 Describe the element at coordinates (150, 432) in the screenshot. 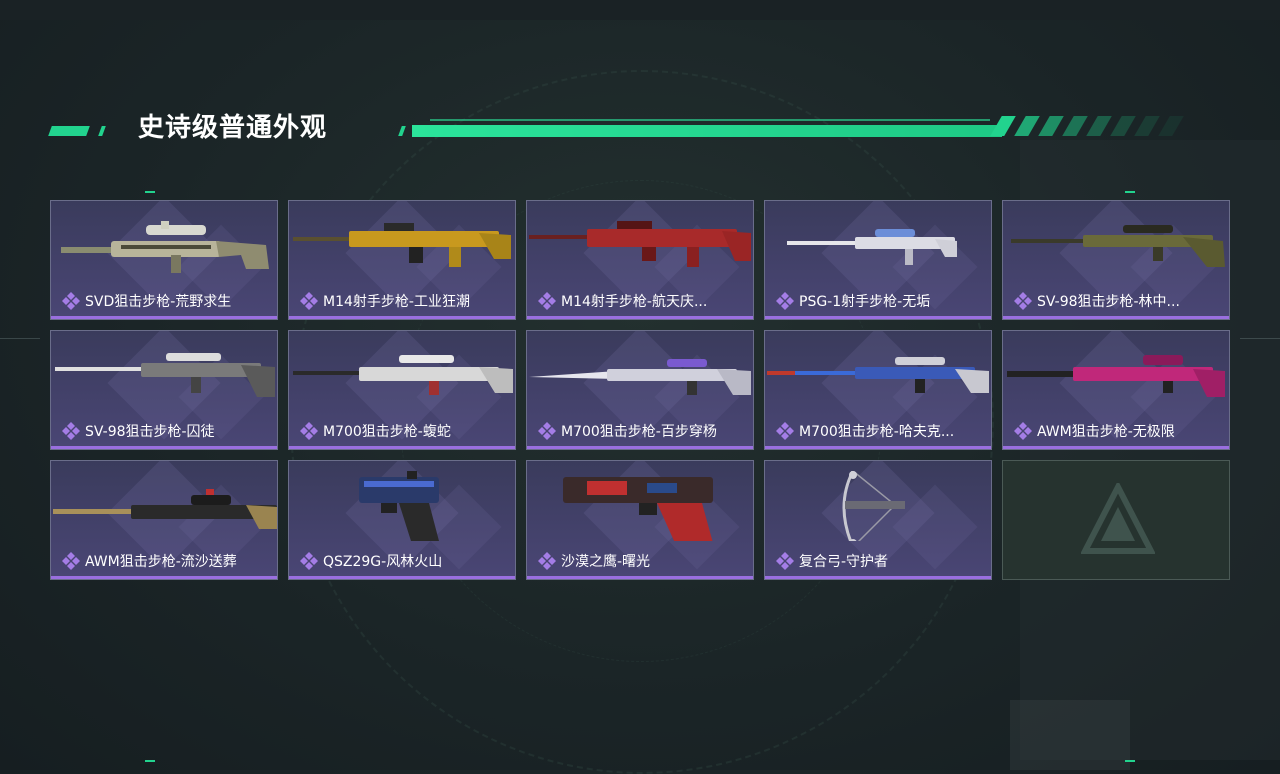

I see `skin-name: SV-98狙击步枪-囚徒` at that location.